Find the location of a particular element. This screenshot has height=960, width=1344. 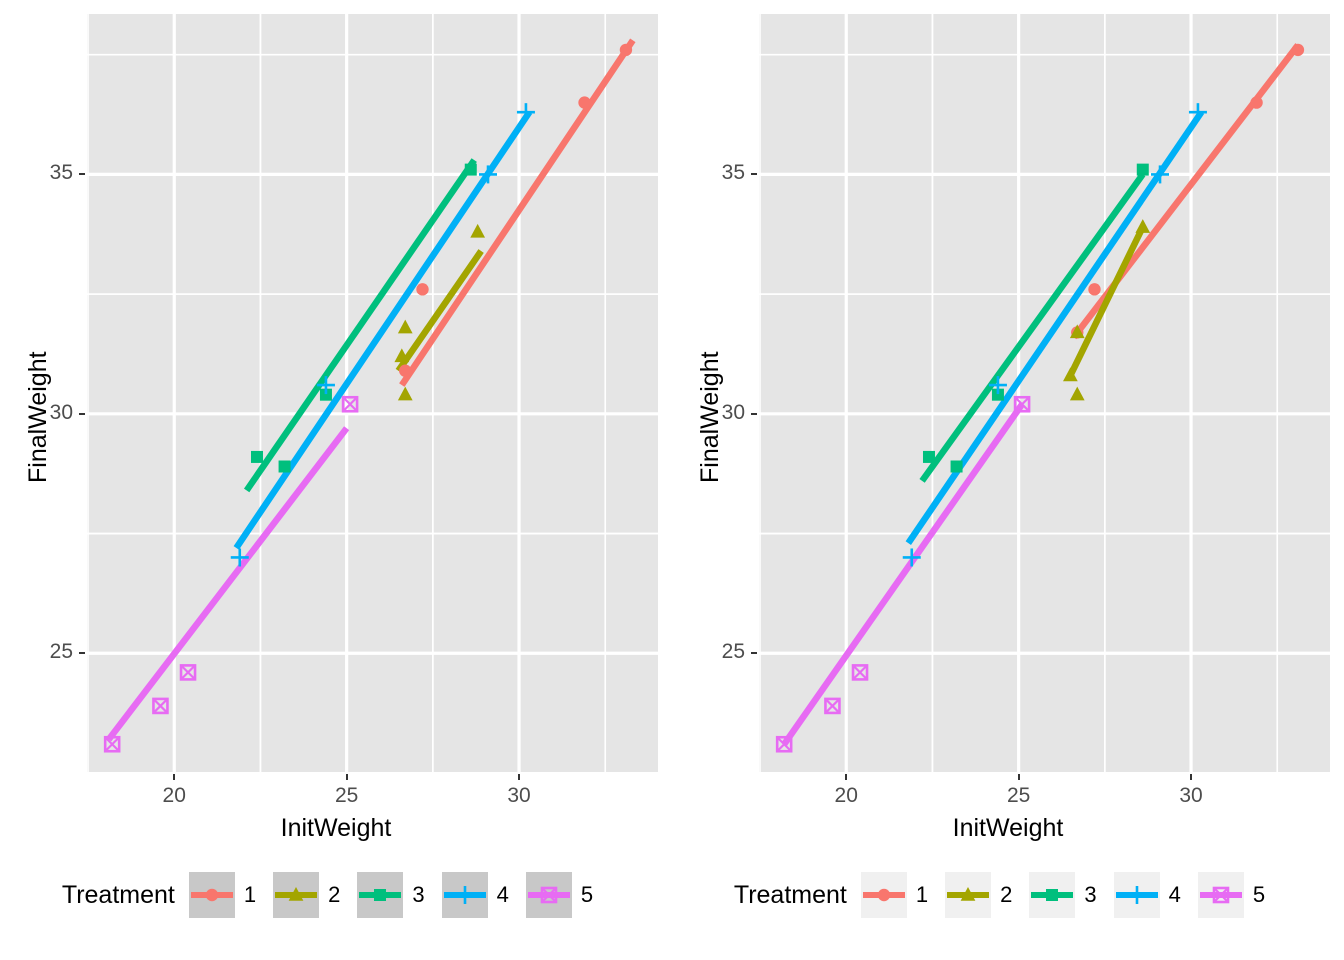

legend-right: Treatment 1 2 3 4 5 is located at coordinates (1008, 895).